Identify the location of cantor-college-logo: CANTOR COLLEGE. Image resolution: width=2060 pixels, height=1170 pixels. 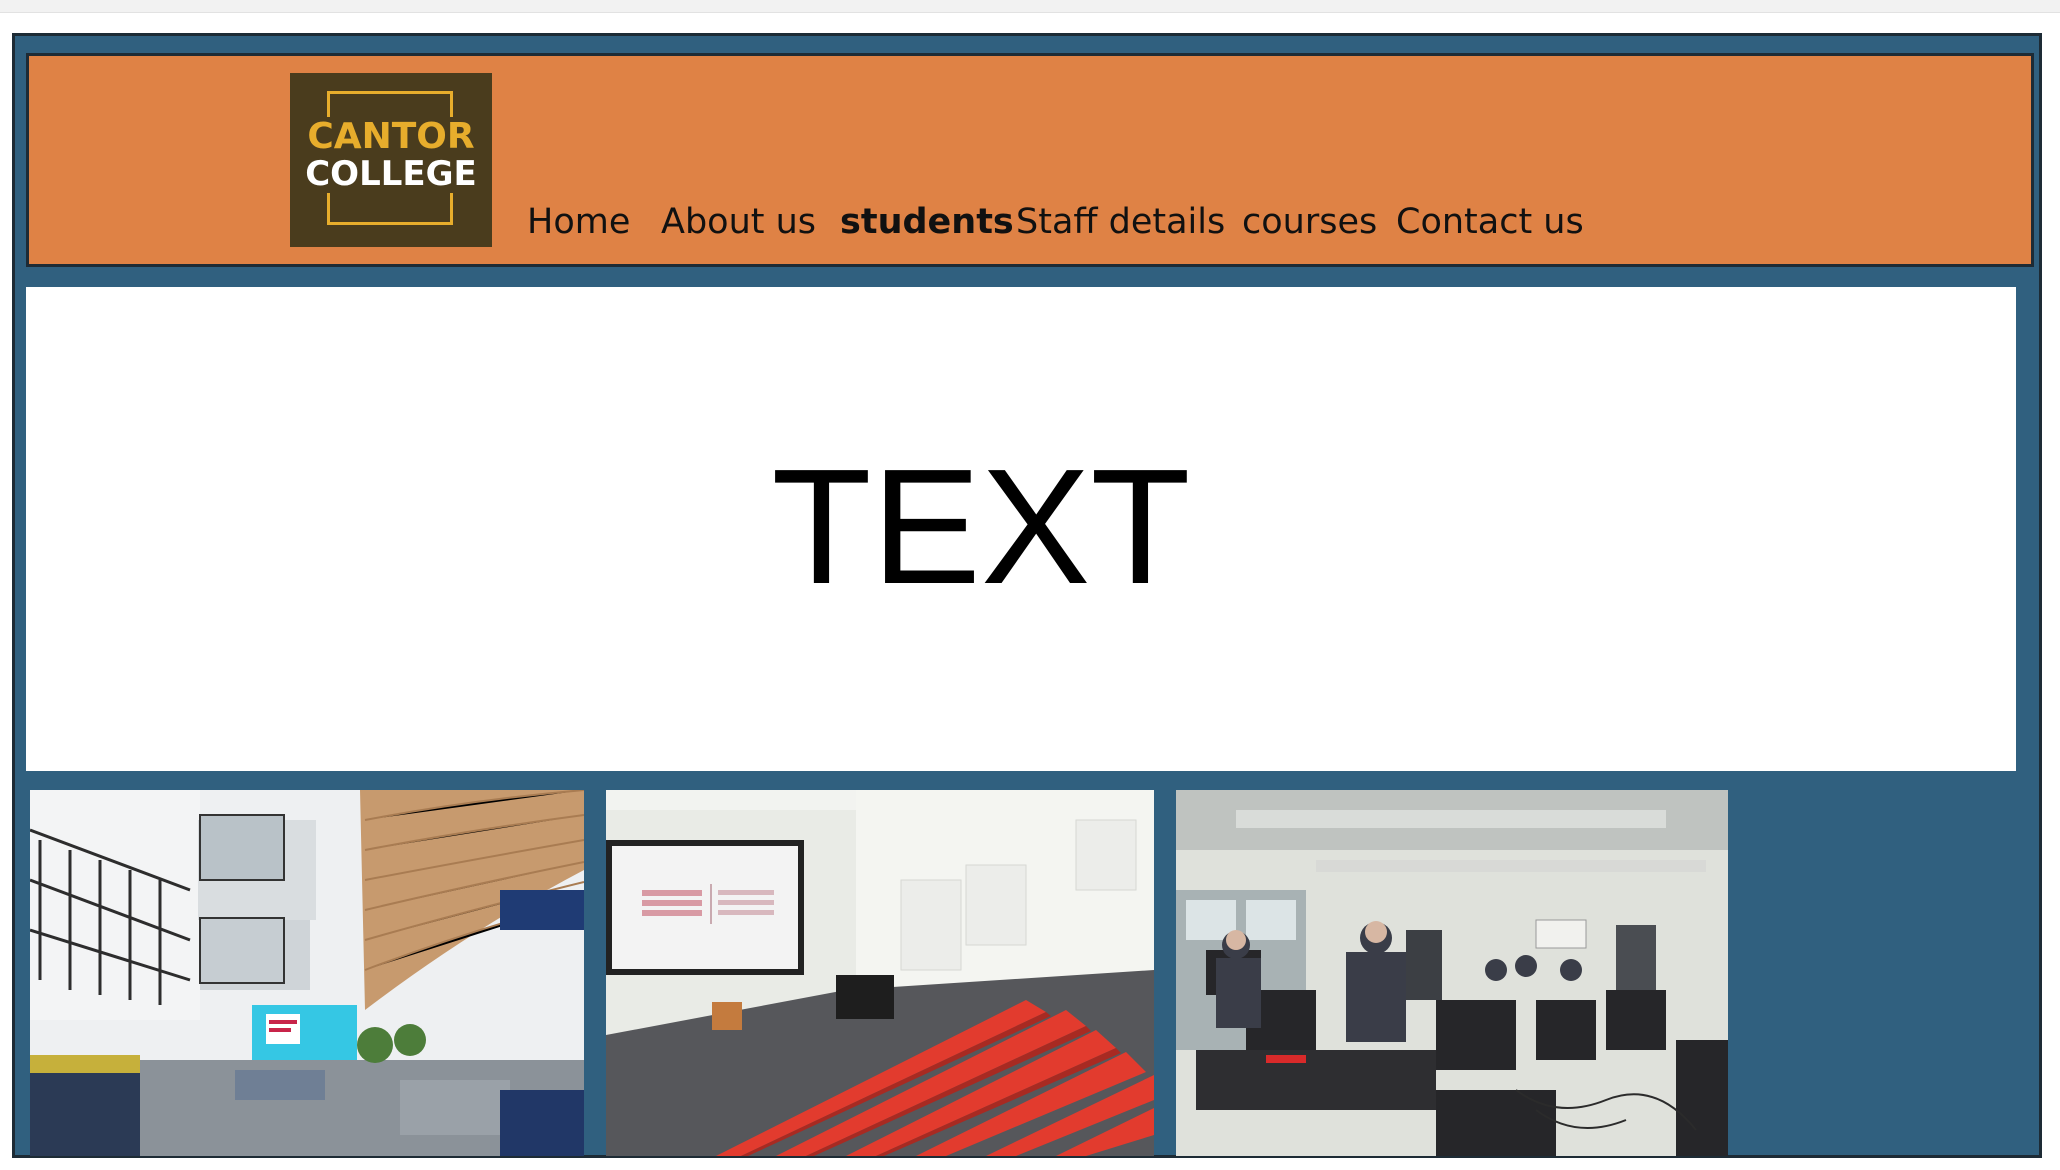
(391, 160).